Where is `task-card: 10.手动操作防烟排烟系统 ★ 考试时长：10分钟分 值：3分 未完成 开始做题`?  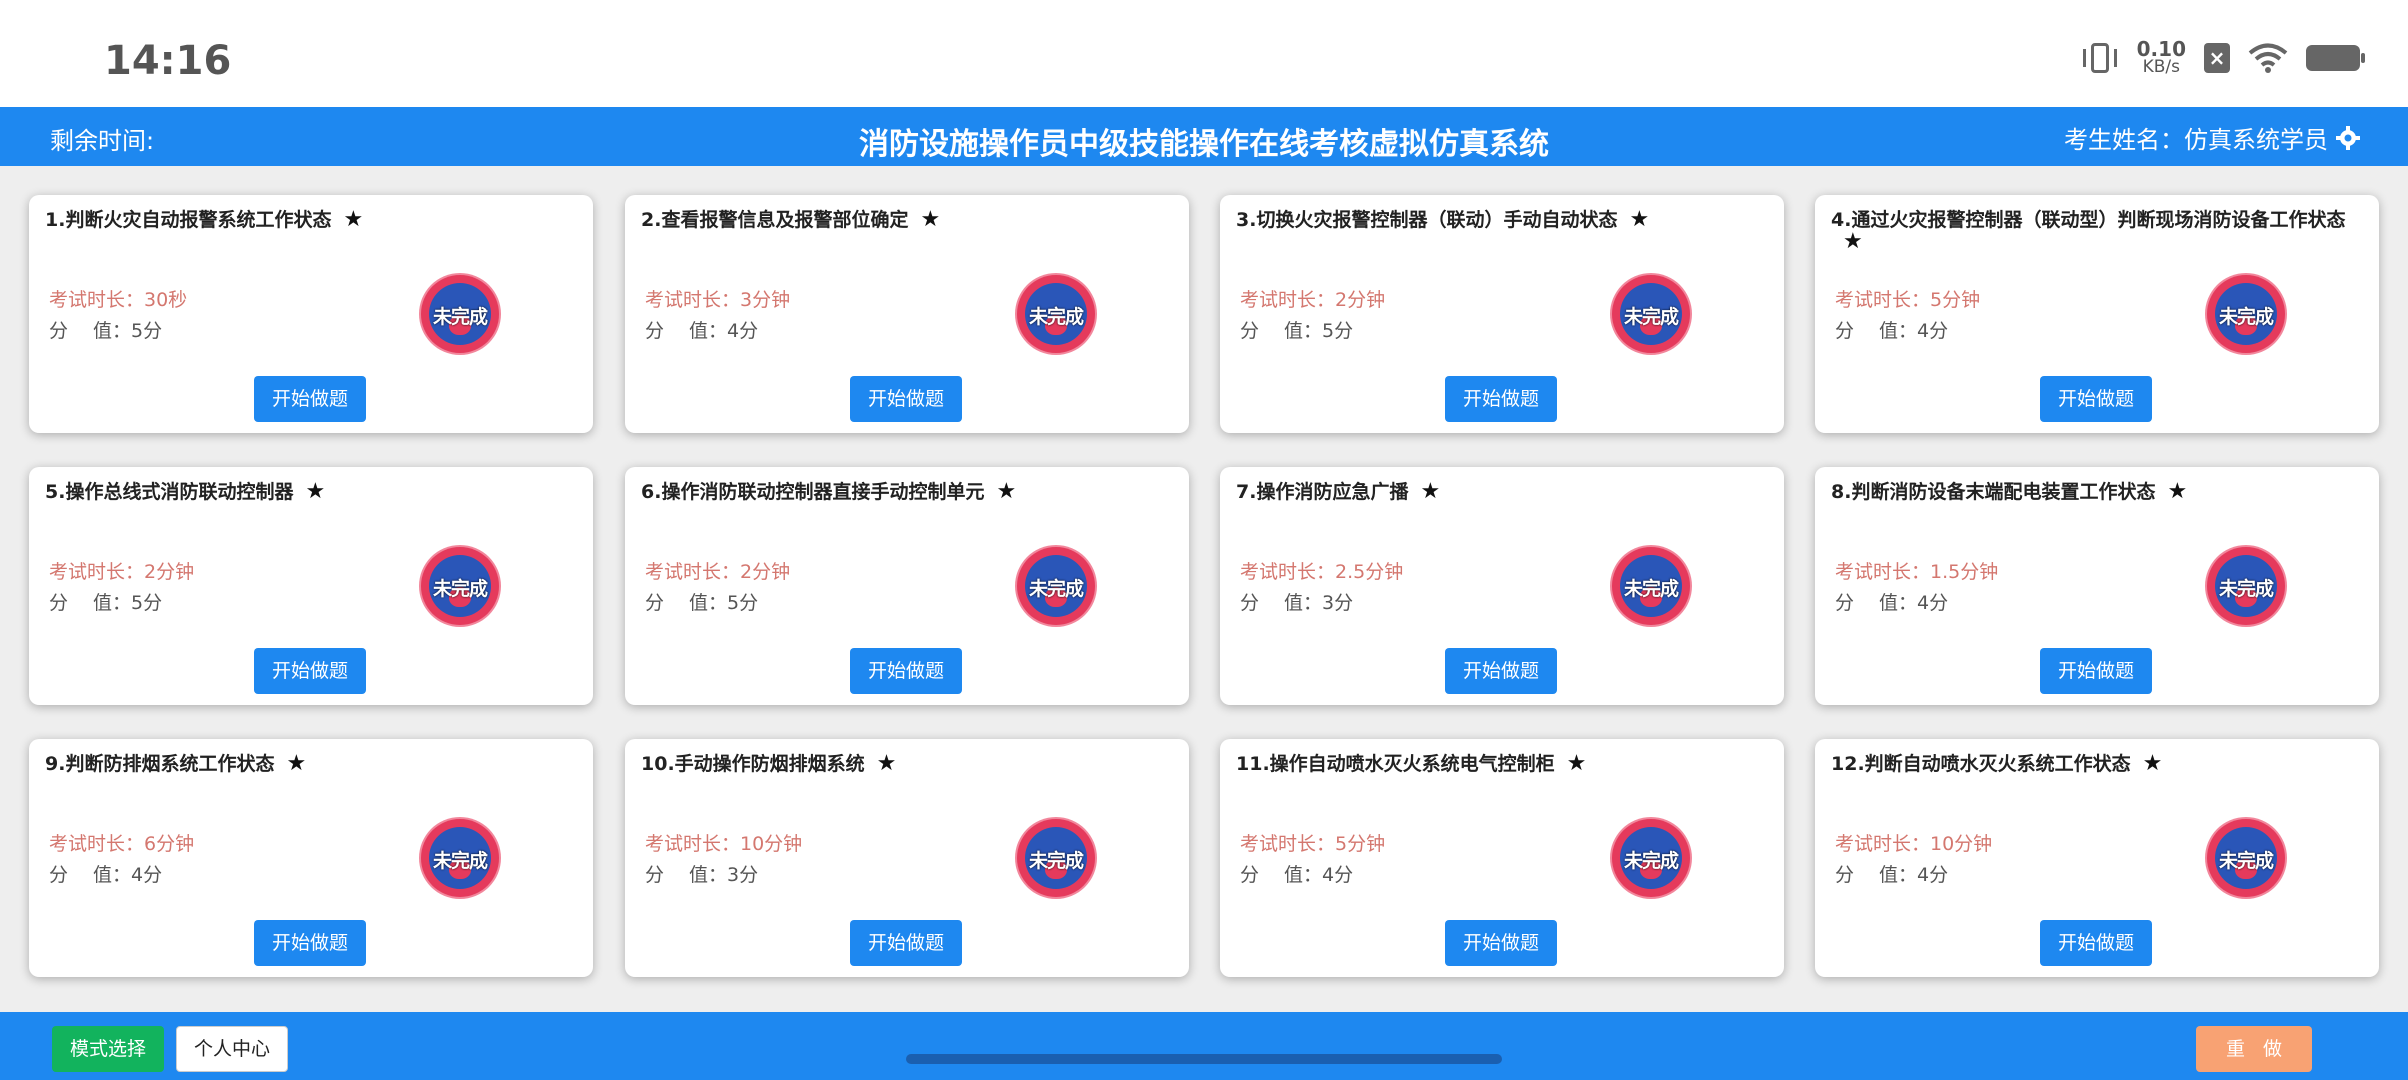 task-card: 10.手动操作防烟排烟系统 ★ 考试时长：10分钟分 值：3分 未完成 开始做题 is located at coordinates (907, 858).